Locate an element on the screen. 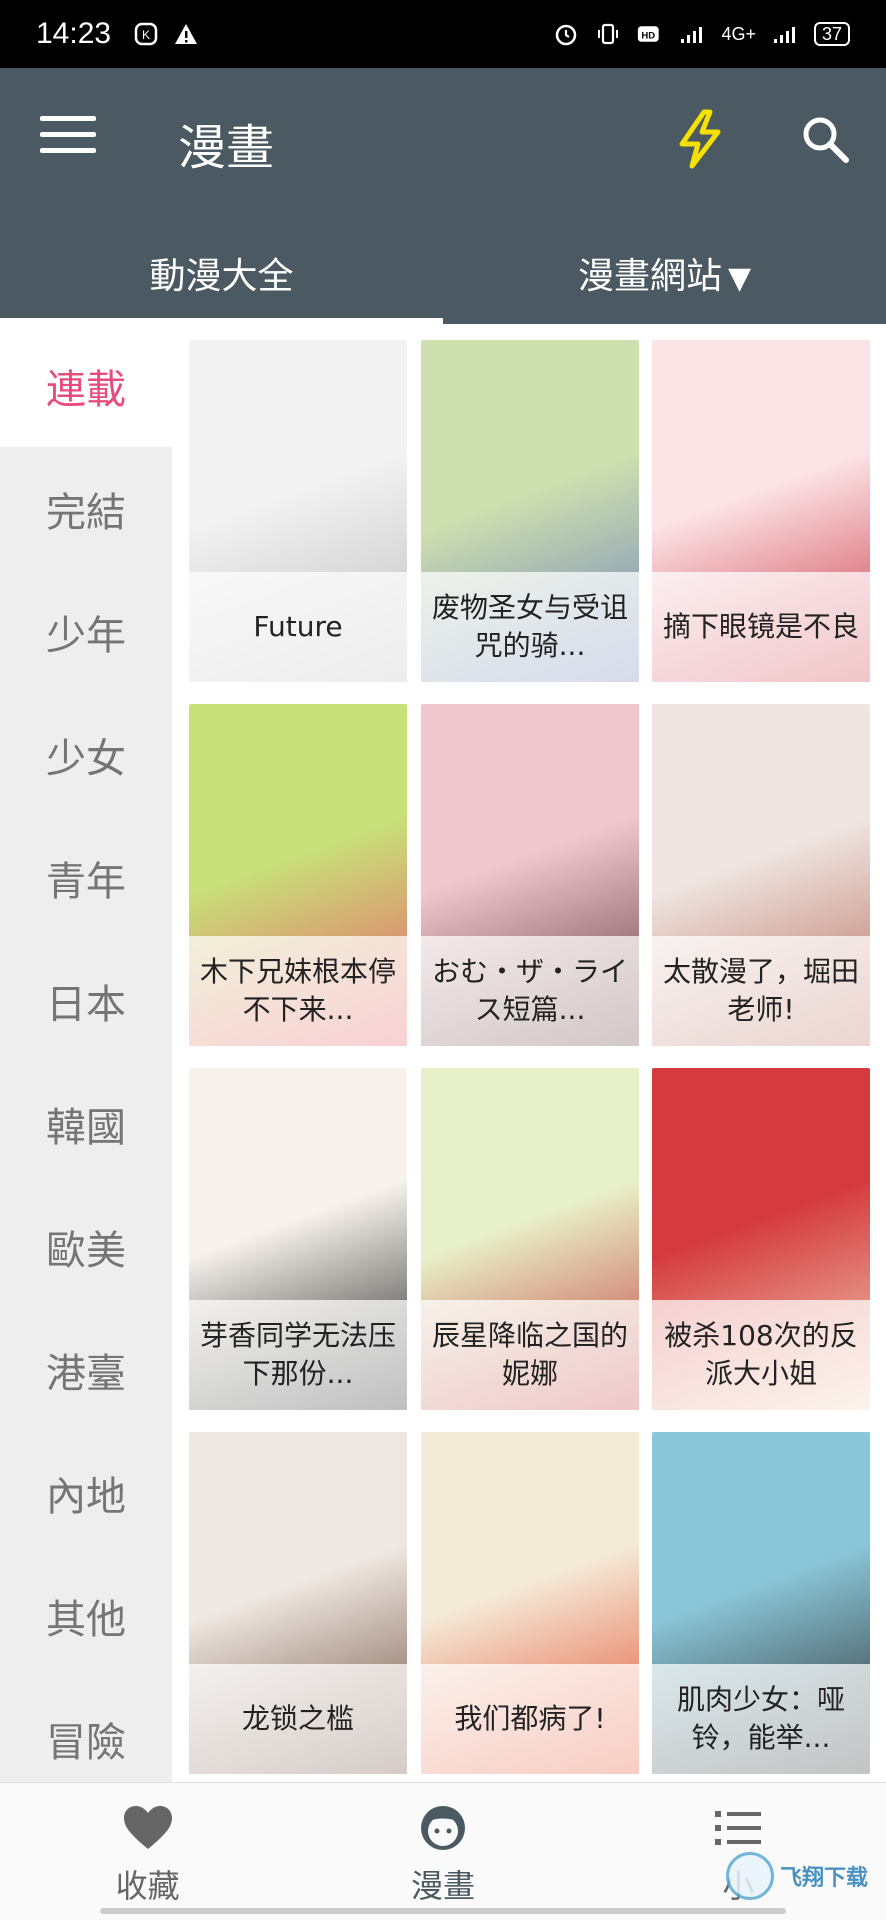  face-icon is located at coordinates (442, 1828).